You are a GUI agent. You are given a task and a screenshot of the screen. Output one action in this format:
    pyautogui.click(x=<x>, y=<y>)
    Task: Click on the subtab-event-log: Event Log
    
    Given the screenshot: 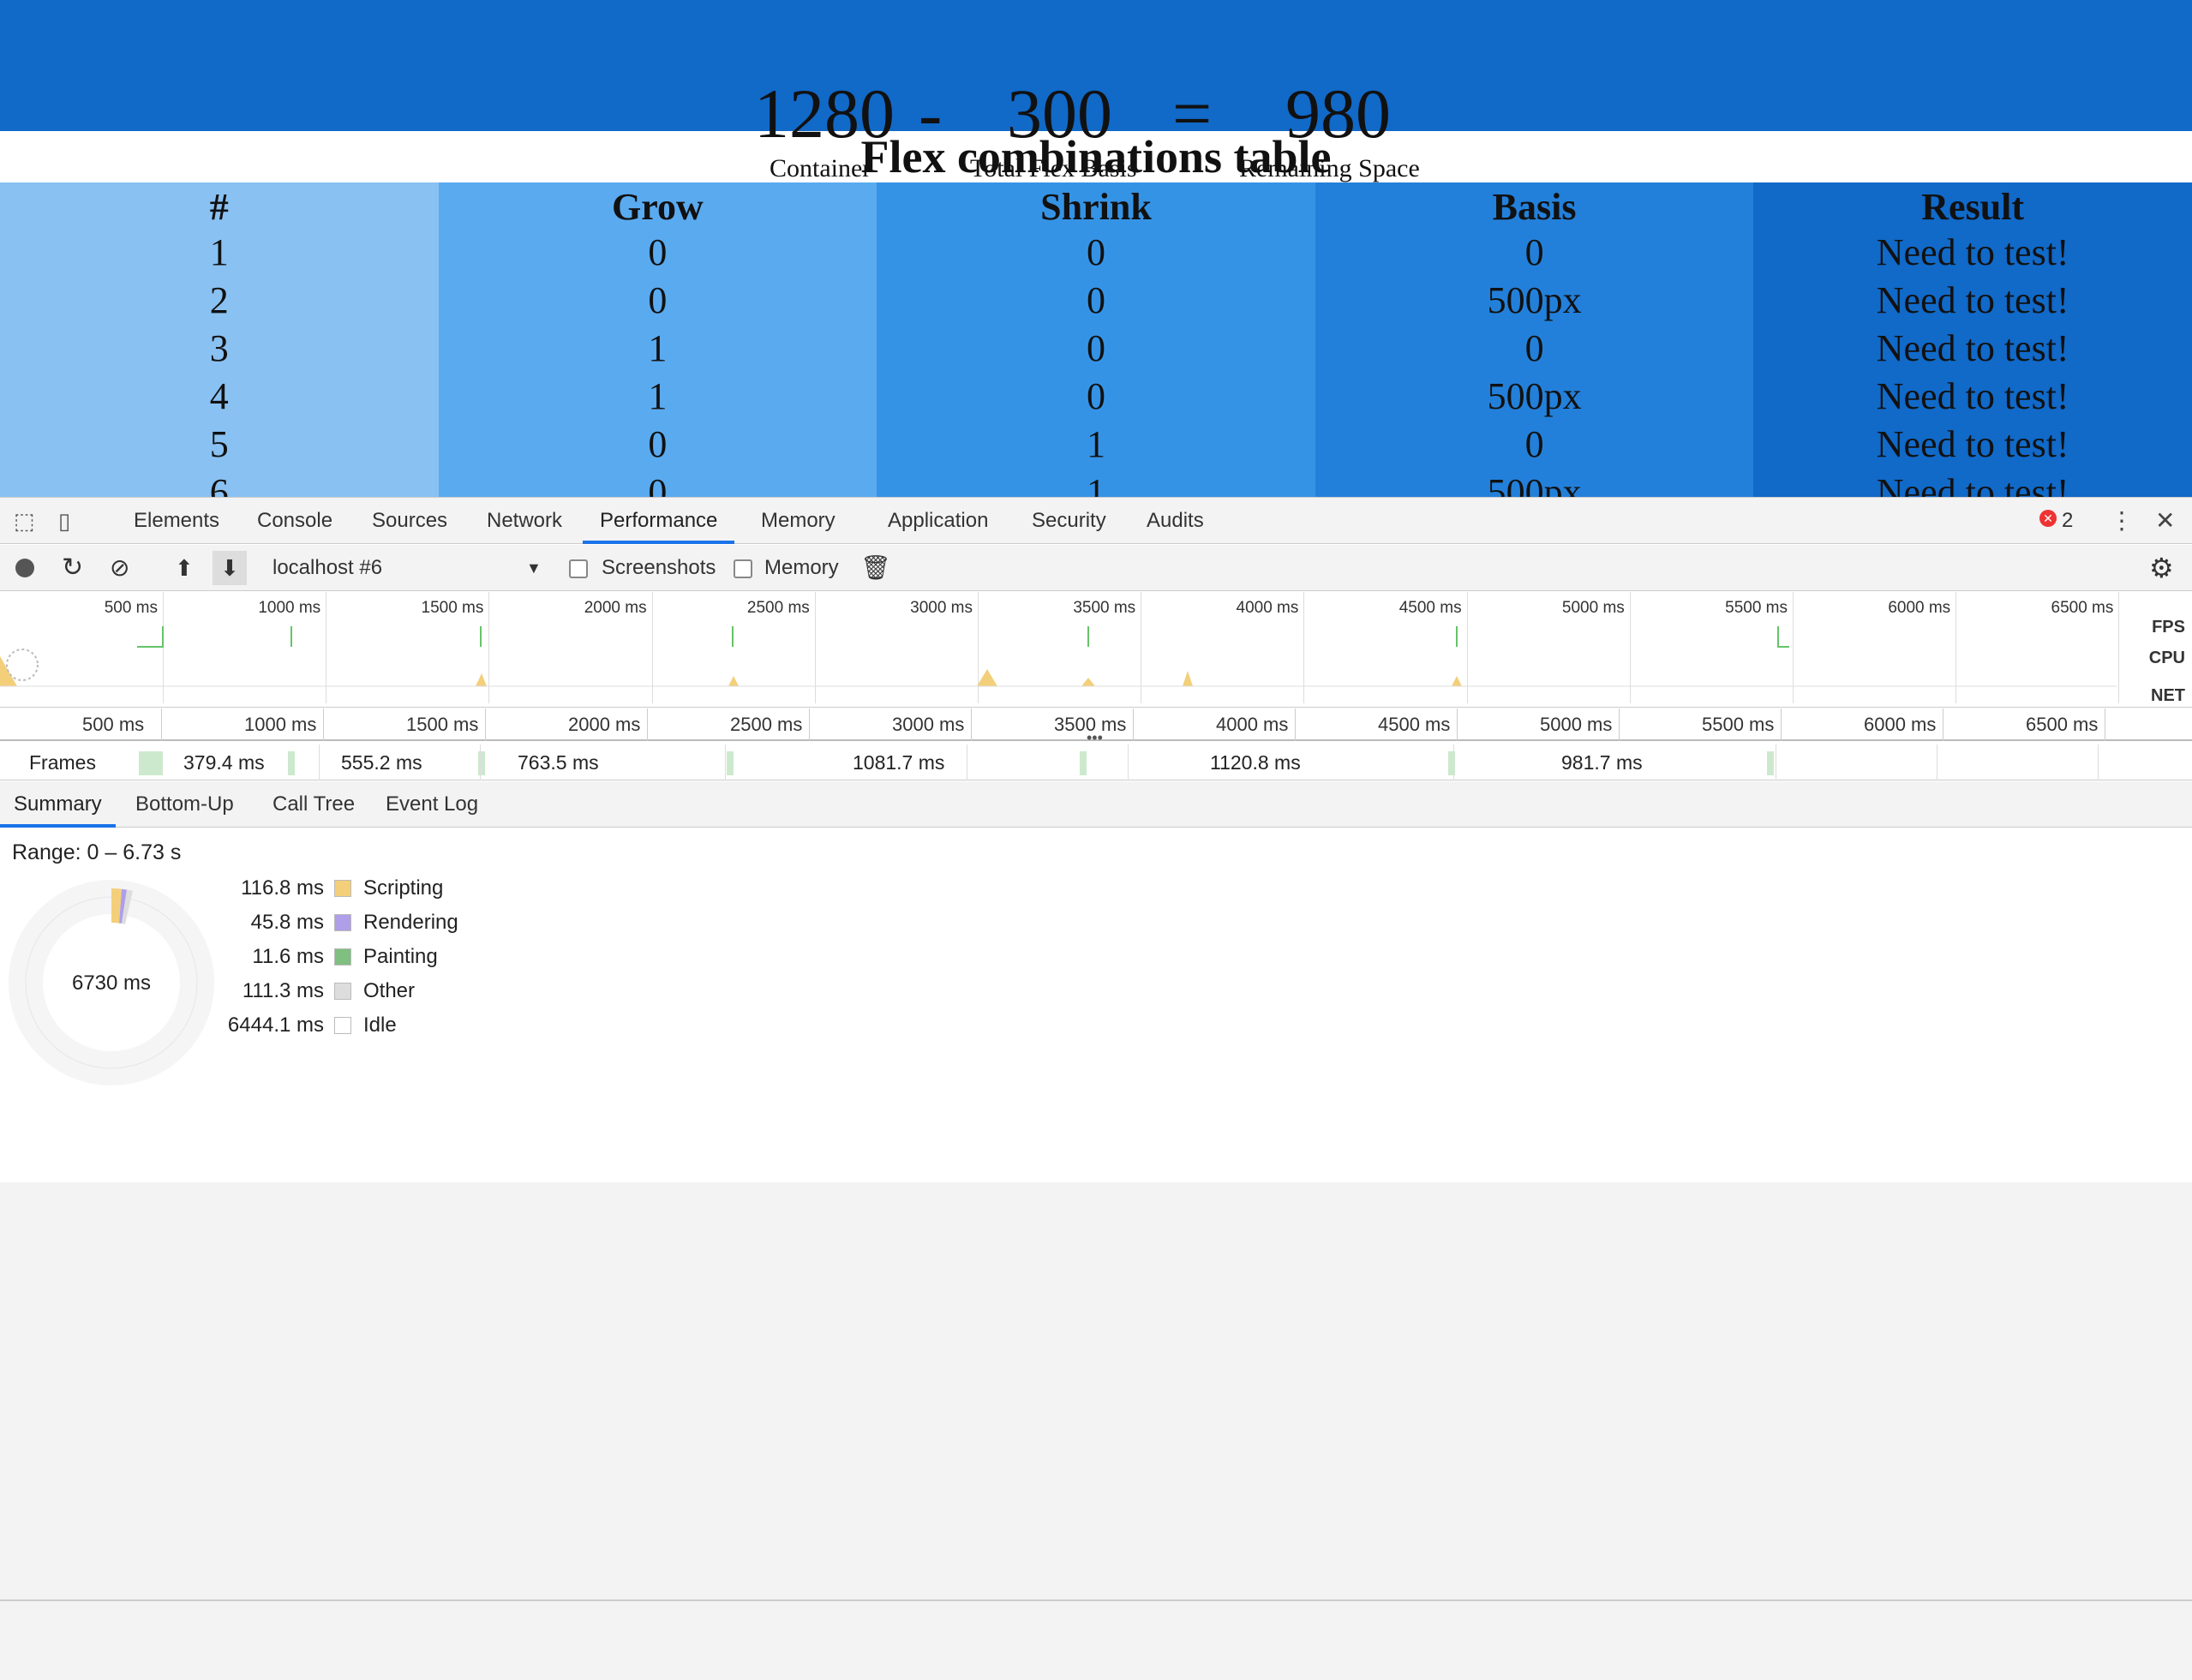 What is the action you would take?
    pyautogui.click(x=432, y=804)
    